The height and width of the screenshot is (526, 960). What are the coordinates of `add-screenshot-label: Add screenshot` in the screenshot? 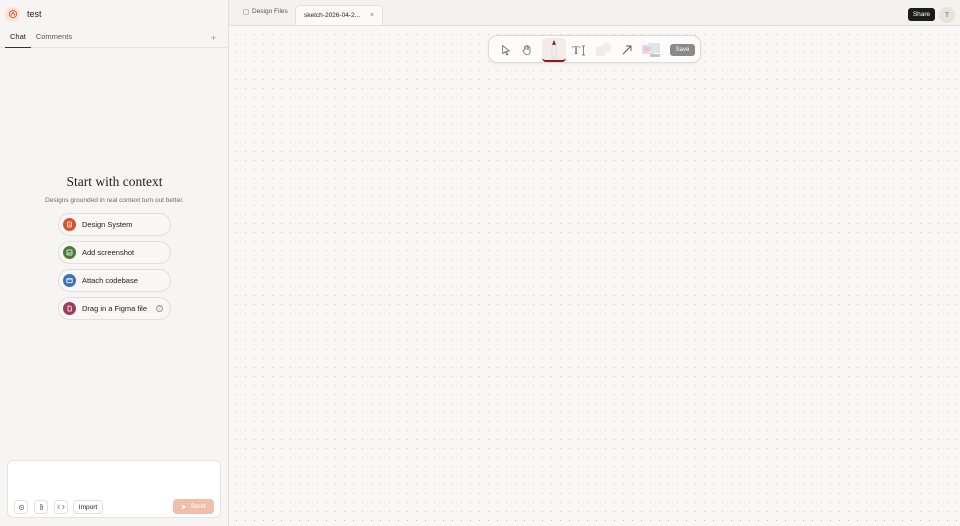 It's located at (108, 252).